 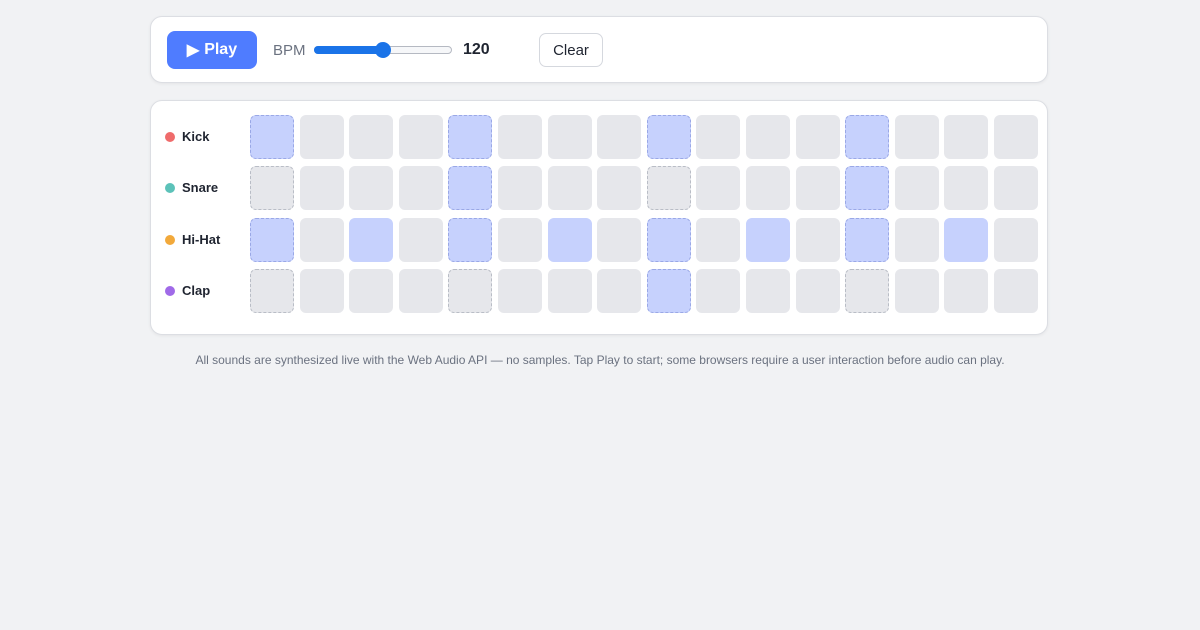 I want to click on bpm-slider-thumb, so click(x=383, y=50).